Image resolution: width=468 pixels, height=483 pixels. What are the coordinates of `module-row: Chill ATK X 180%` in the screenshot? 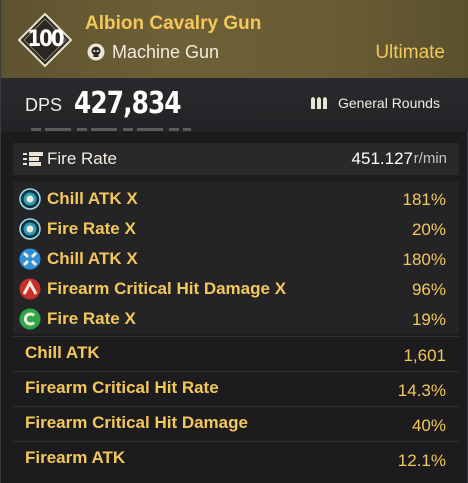 It's located at (236, 259).